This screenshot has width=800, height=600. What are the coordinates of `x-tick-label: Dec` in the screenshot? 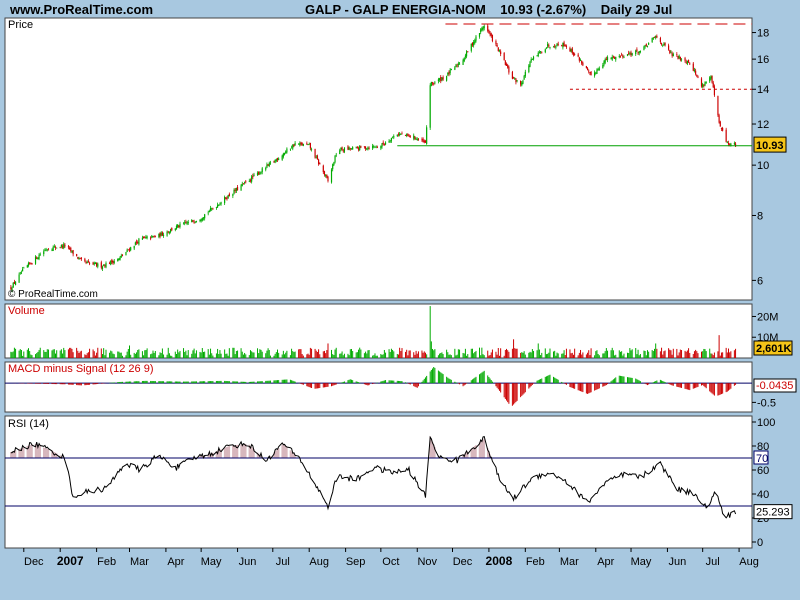 It's located at (34, 562).